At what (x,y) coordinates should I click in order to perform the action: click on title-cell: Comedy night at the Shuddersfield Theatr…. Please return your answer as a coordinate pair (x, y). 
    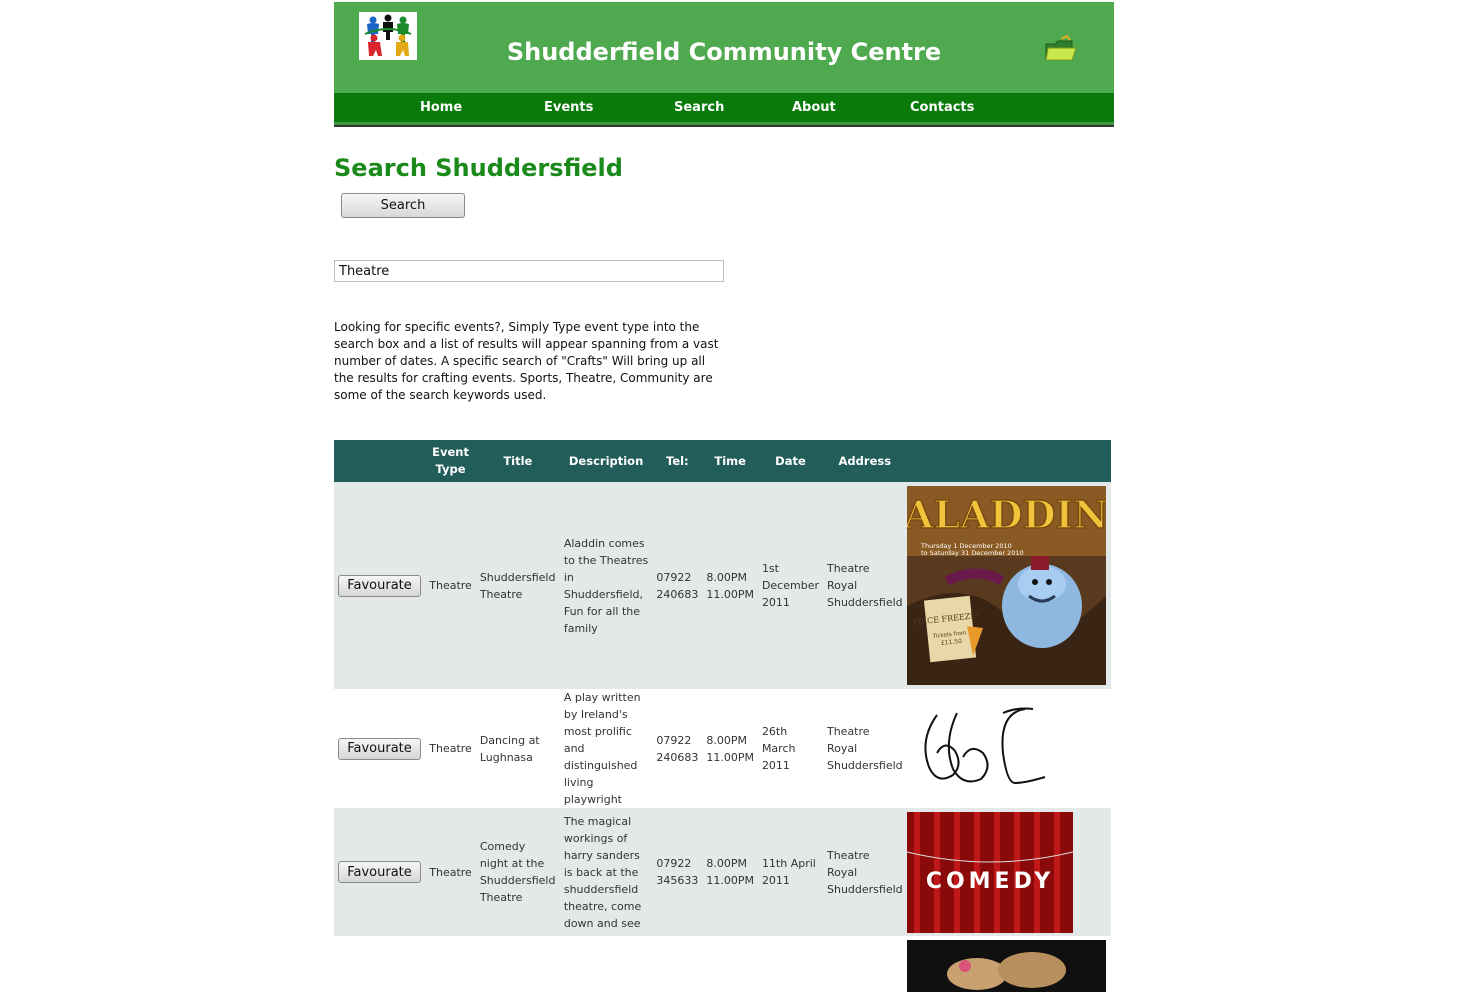
    Looking at the image, I should click on (517, 872).